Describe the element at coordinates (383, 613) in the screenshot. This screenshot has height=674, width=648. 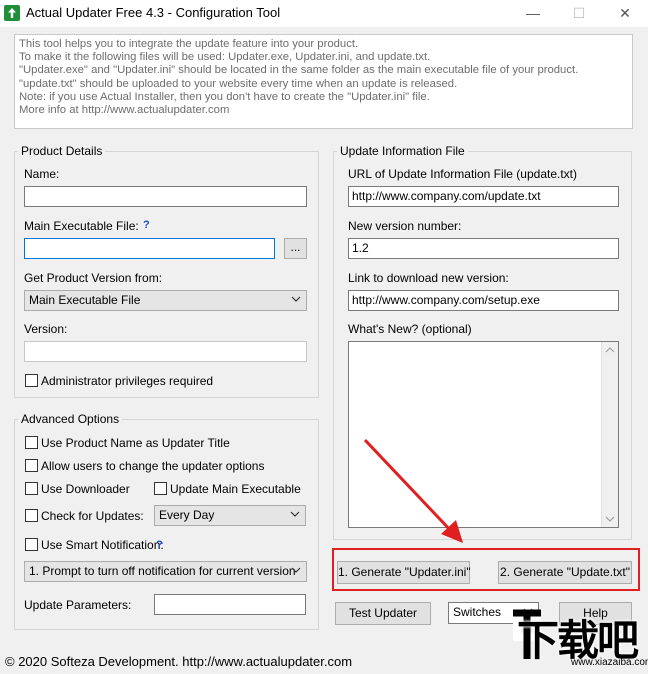
I see `test-updater-button: Test Updater` at that location.